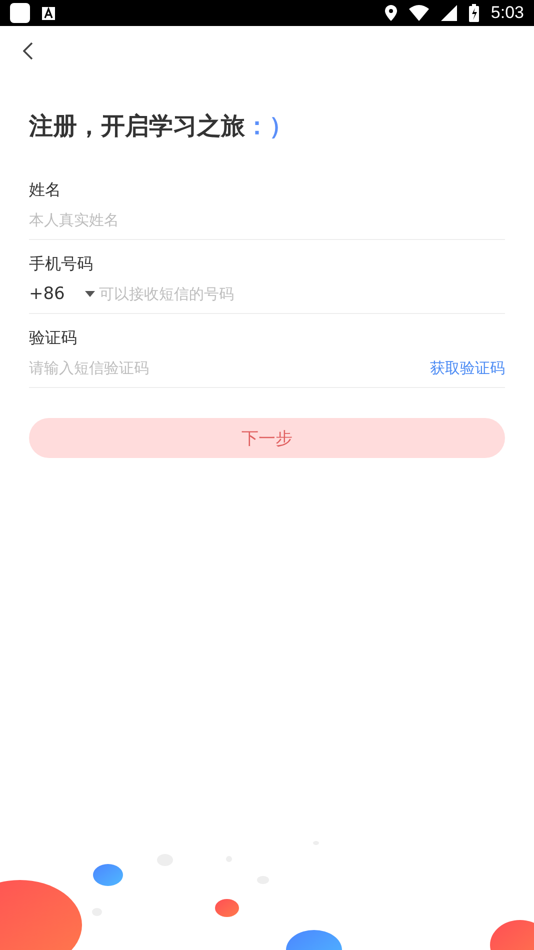 This screenshot has width=534, height=950. What do you see at coordinates (390, 13) in the screenshot?
I see `location-icon` at bounding box center [390, 13].